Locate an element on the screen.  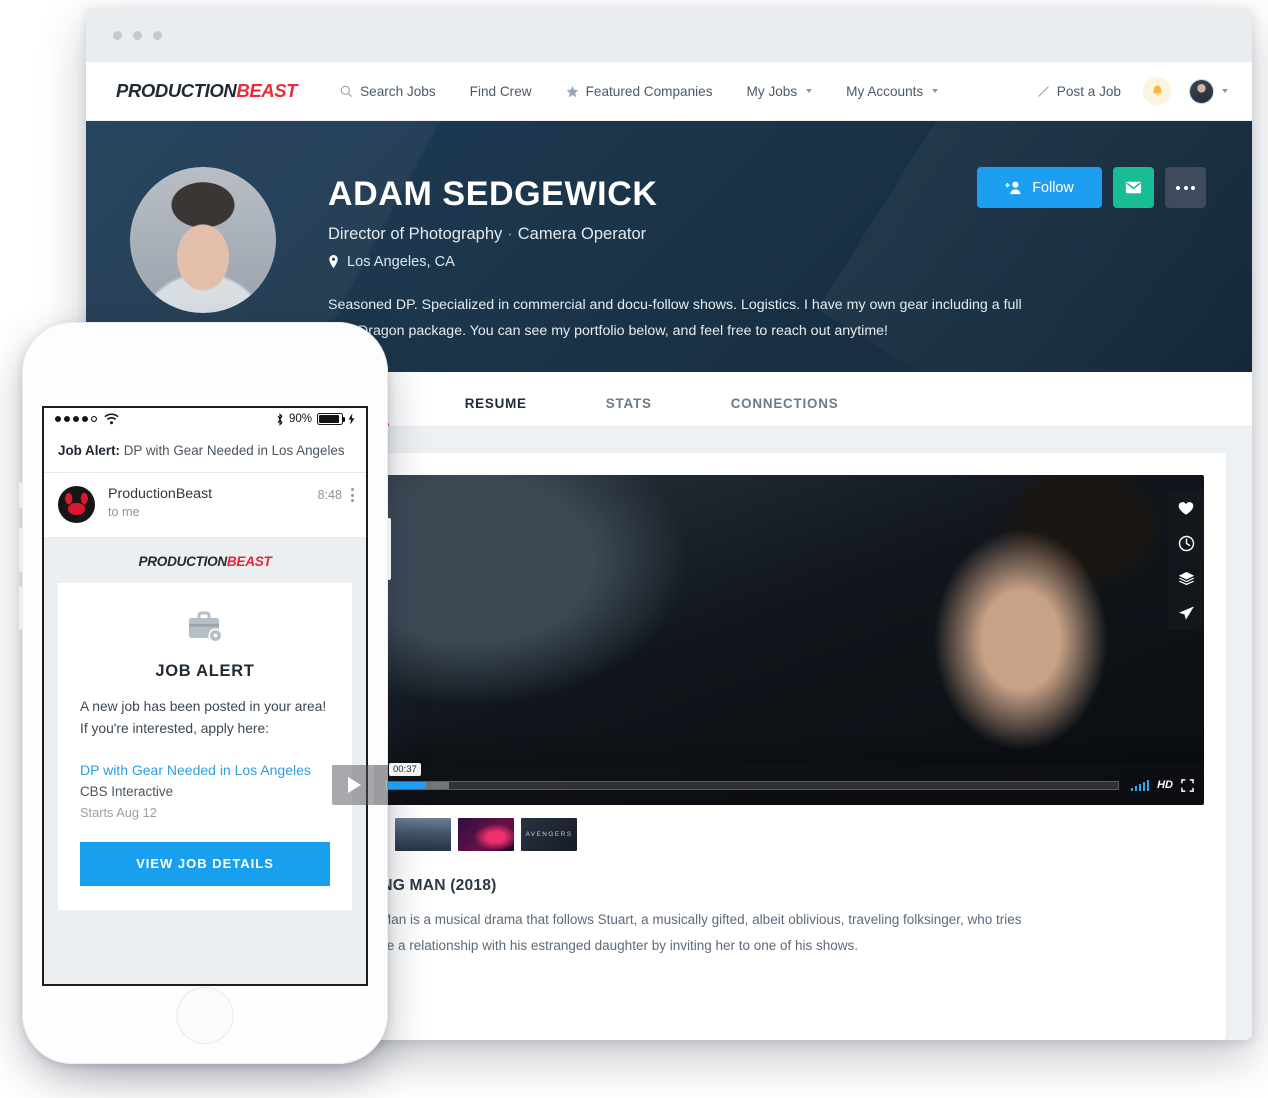
email-sender-name: ProductionBeast is located at coordinates (160, 494).